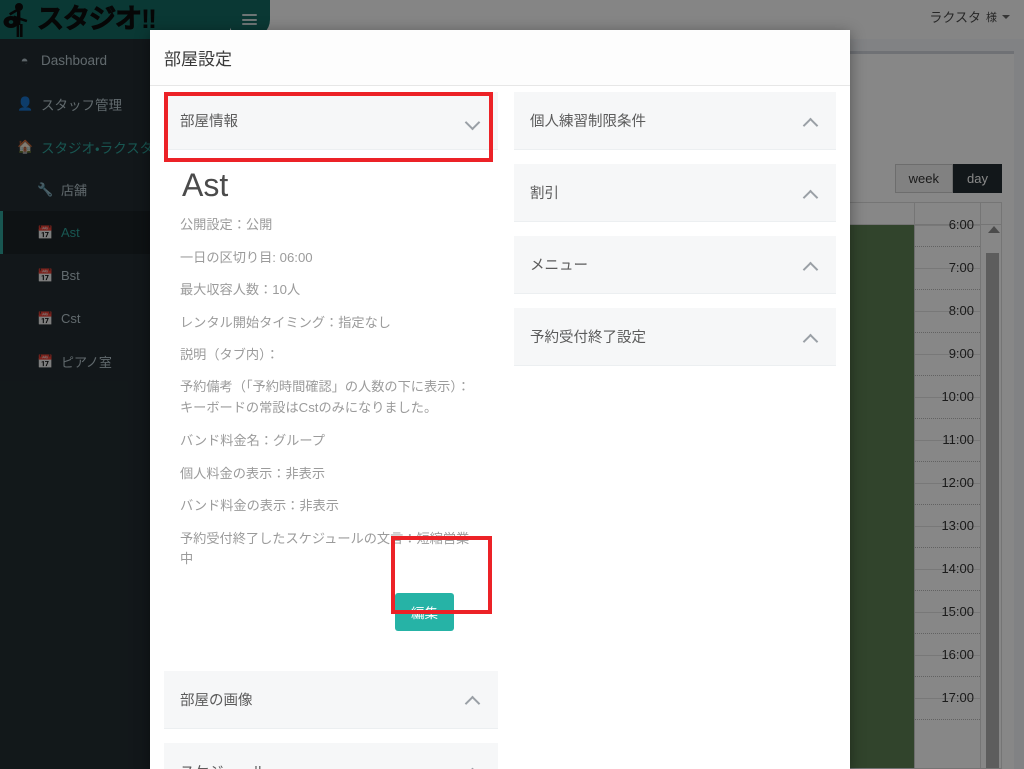  Describe the element at coordinates (226, 225) in the screenshot. I see `room-detail-public-setting: 公開設定：公開` at that location.